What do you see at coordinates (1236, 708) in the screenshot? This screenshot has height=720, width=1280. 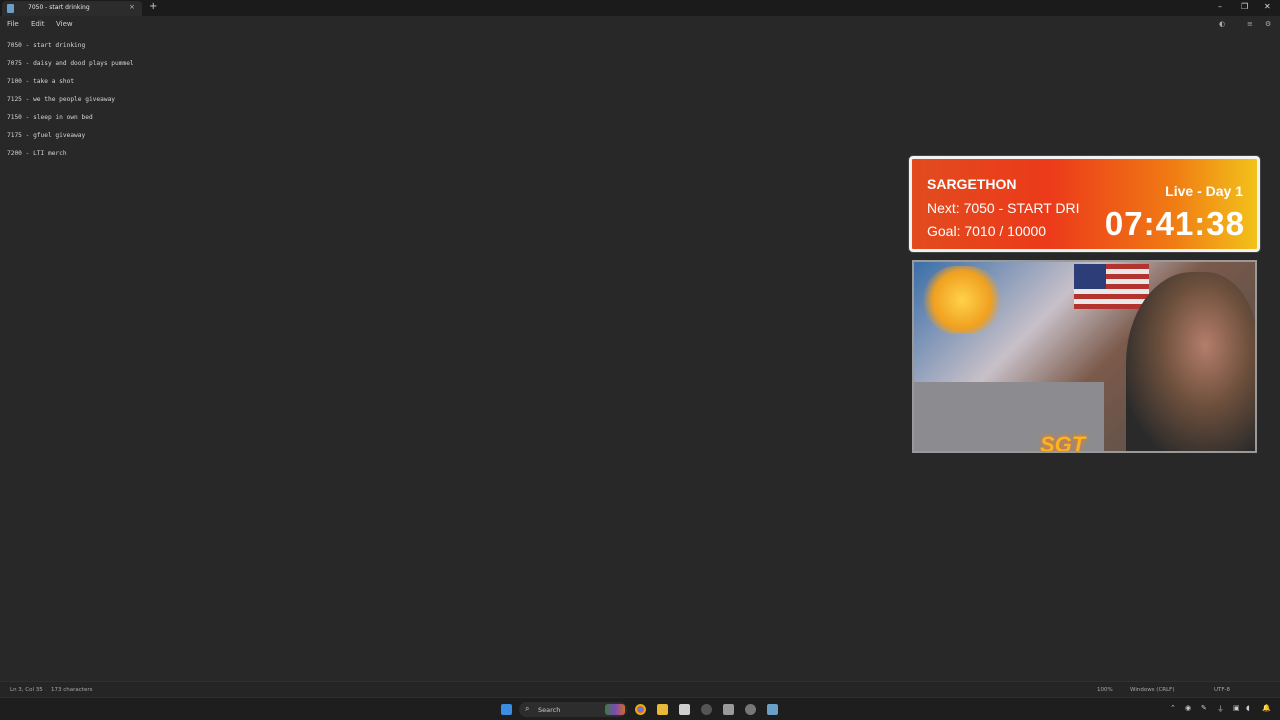 I see `network-icon: ▣` at bounding box center [1236, 708].